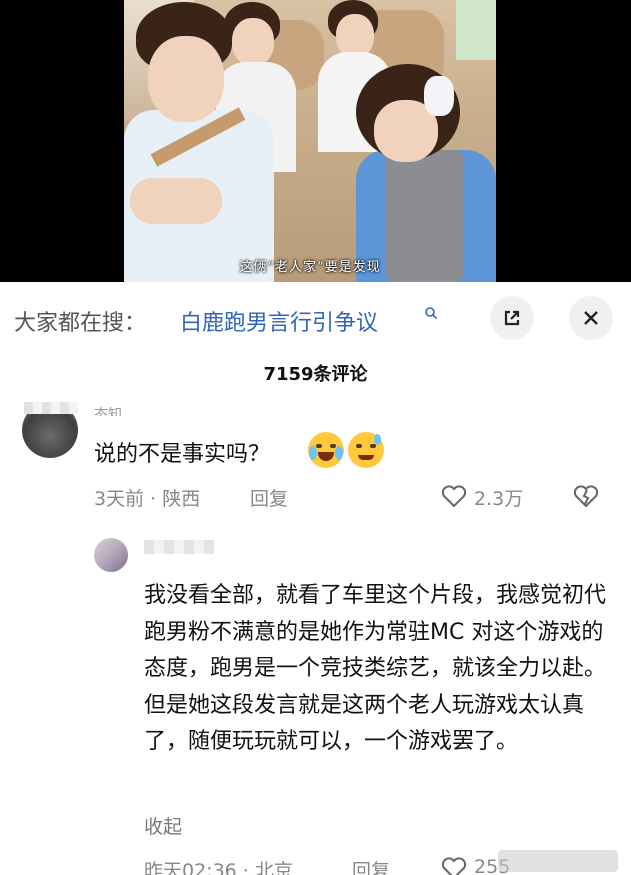  I want to click on search-prefix-label: 大家都在搜：, so click(80, 323).